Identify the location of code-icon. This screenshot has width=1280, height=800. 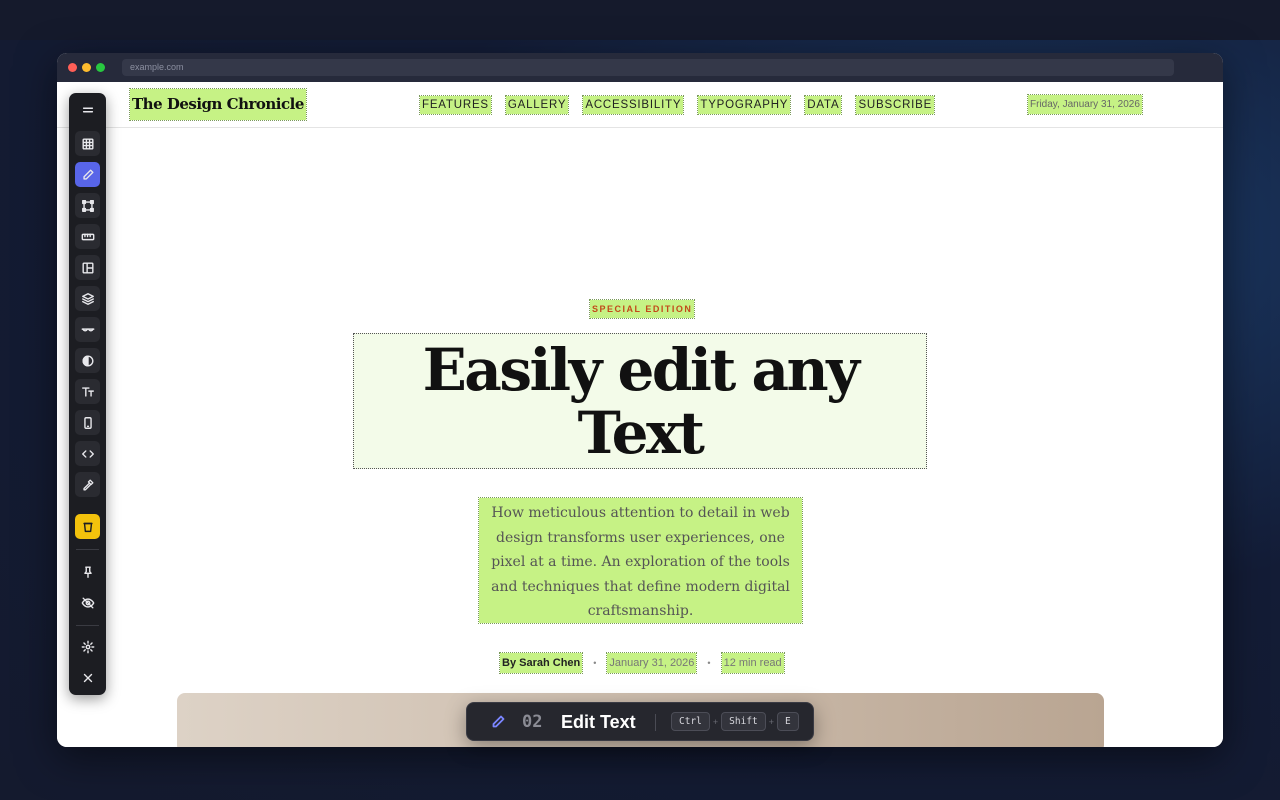
(87, 453).